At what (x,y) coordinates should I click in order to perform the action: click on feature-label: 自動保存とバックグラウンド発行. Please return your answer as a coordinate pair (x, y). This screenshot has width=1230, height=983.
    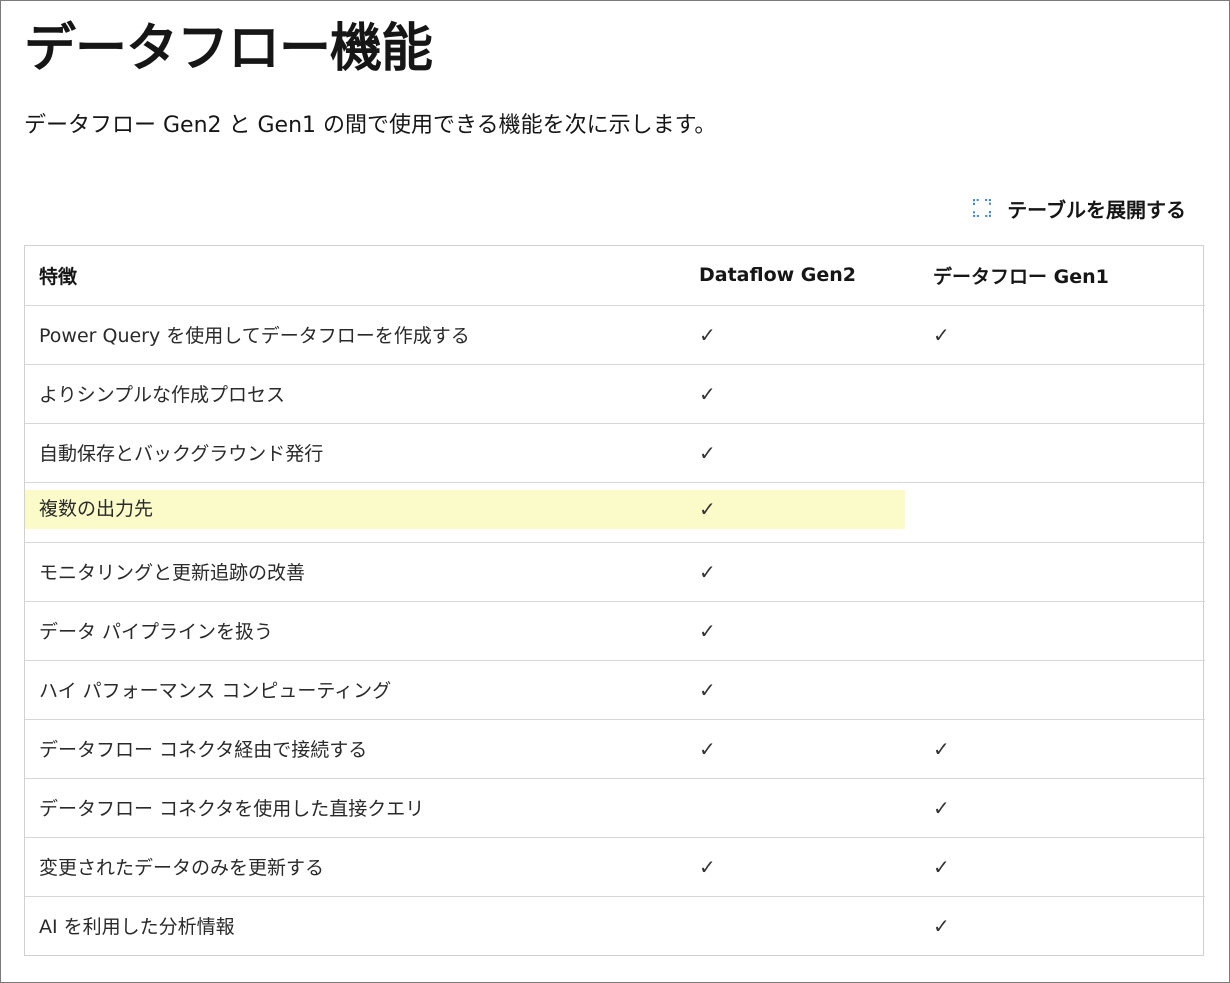
    Looking at the image, I should click on (181, 454).